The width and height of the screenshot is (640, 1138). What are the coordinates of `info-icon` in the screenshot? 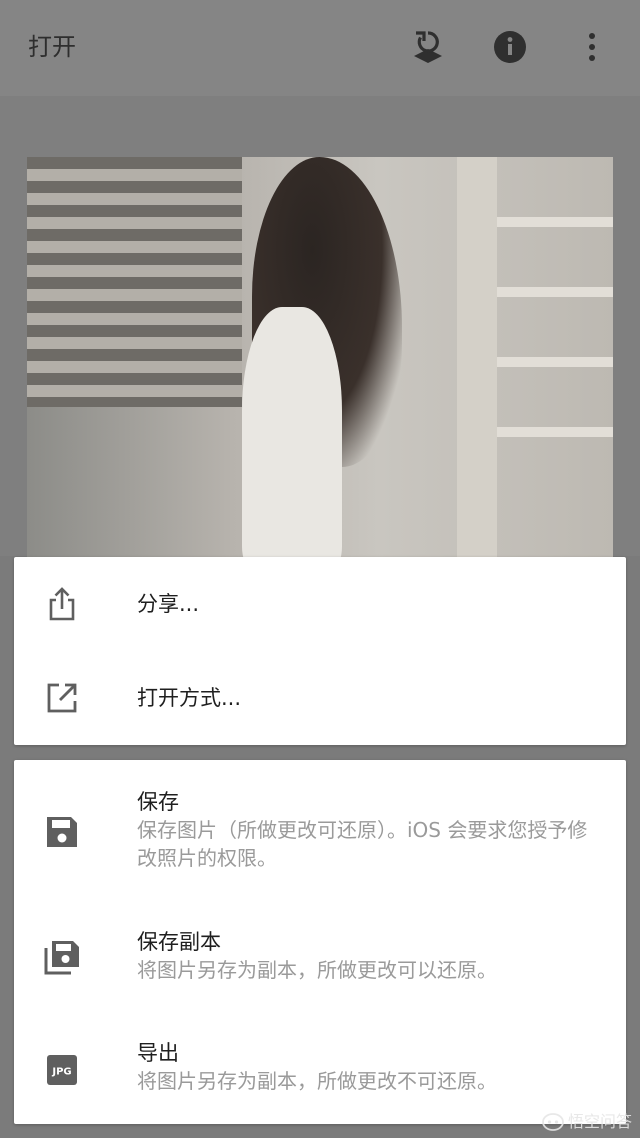 It's located at (510, 47).